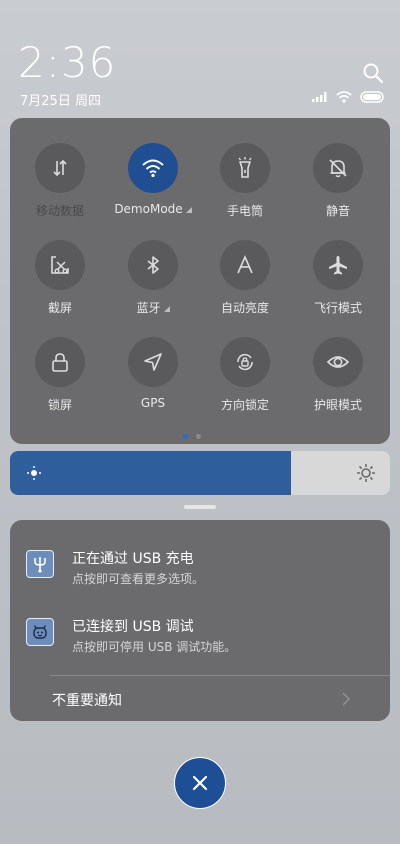  I want to click on qs-tile-label: 静音, so click(338, 210).